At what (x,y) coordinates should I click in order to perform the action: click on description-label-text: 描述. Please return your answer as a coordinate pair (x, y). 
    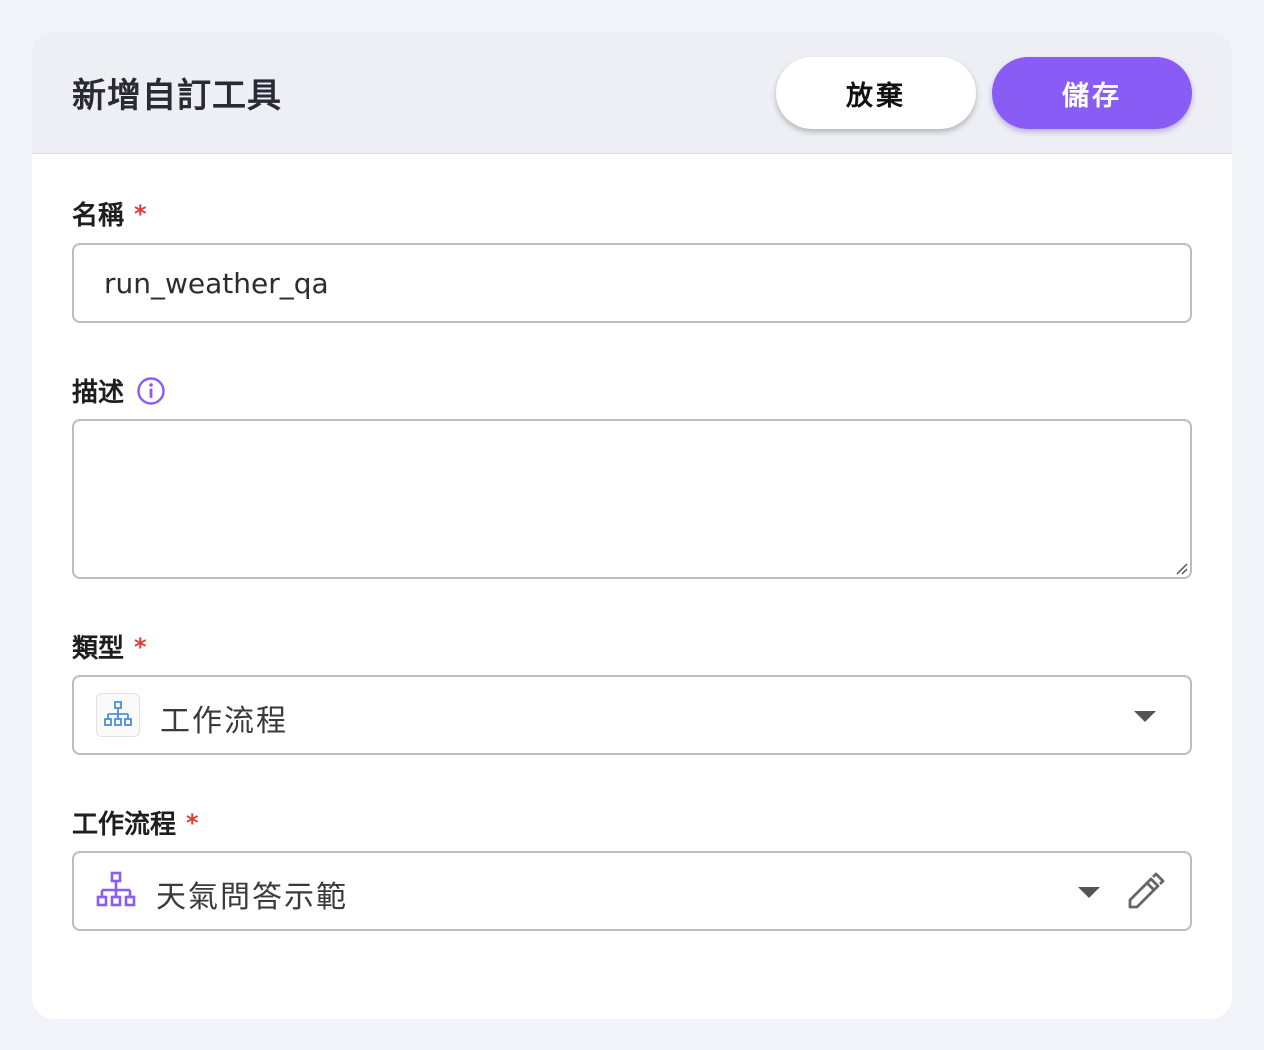
    Looking at the image, I should click on (98, 393).